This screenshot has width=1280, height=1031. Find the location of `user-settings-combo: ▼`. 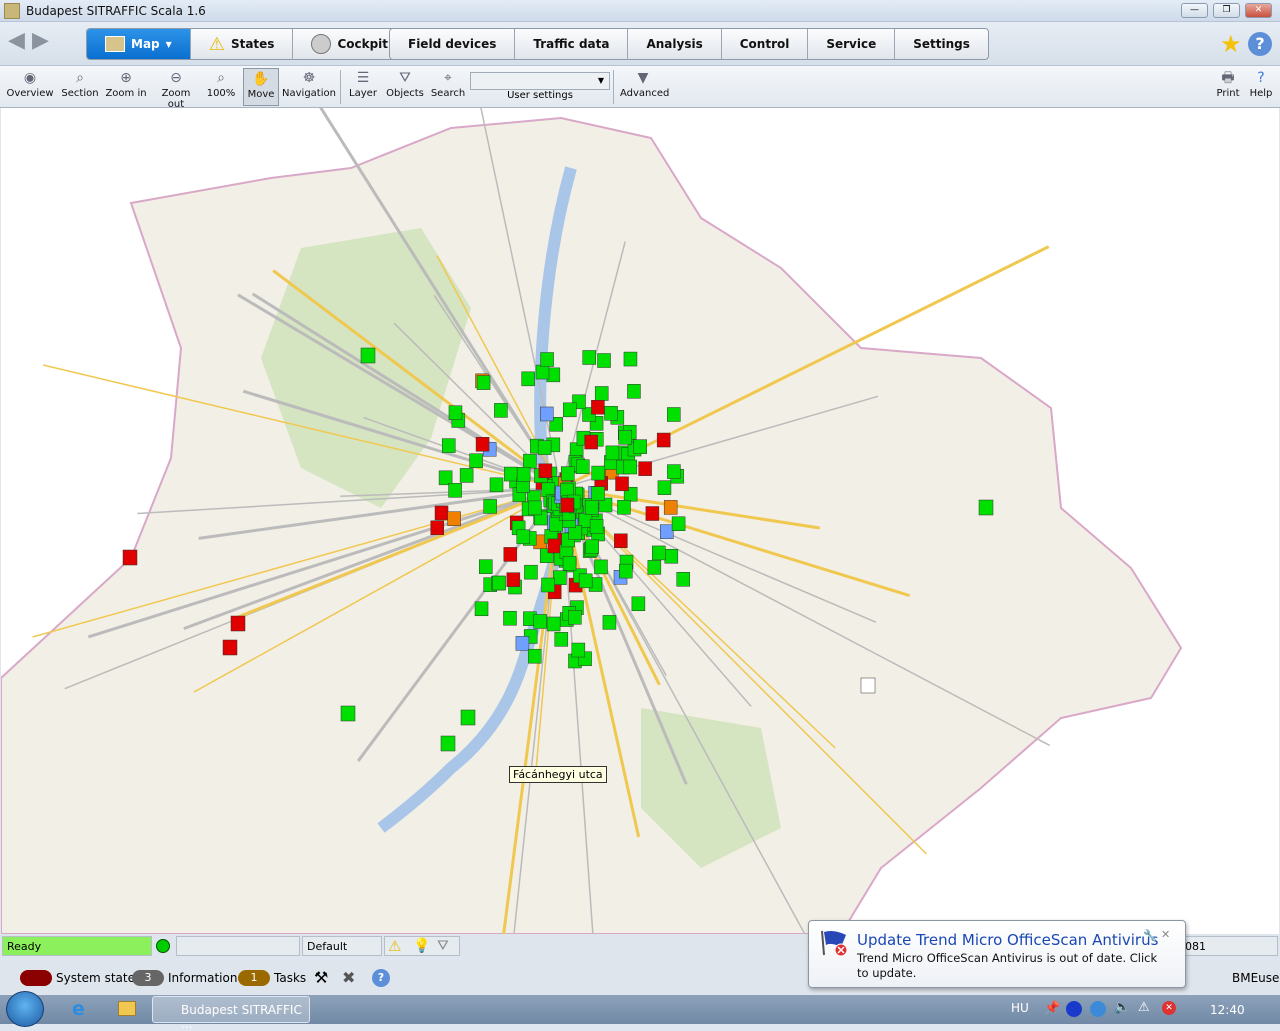

user-settings-combo: ▼ is located at coordinates (540, 81).